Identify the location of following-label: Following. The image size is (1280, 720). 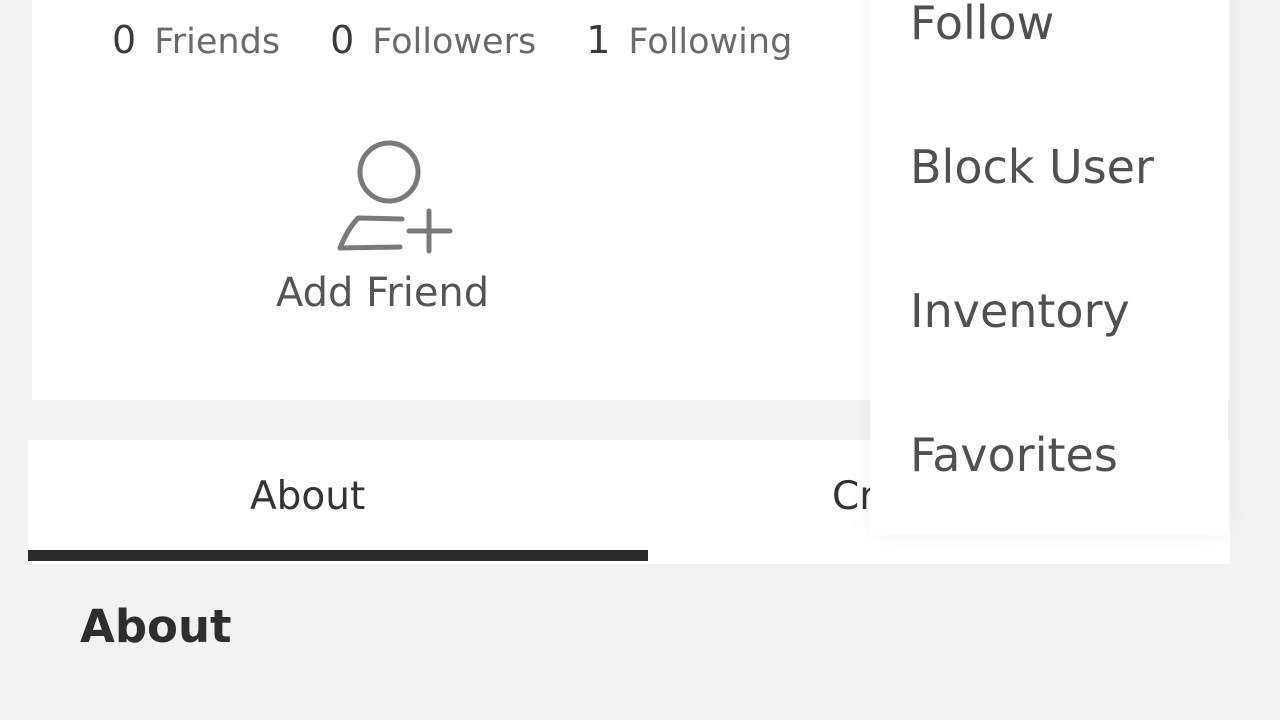
(710, 42).